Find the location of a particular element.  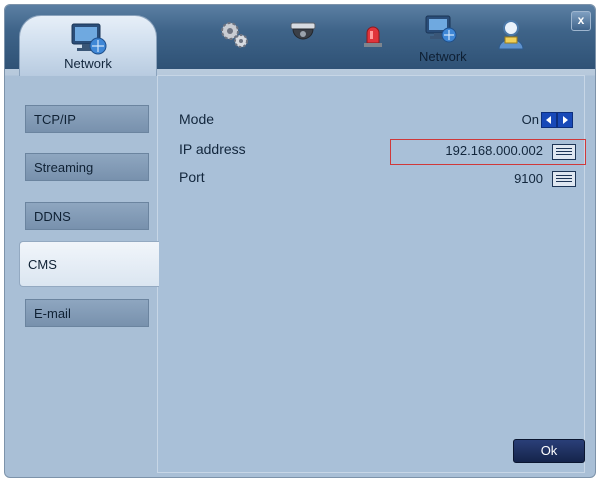

sidebar-item-ddns: DDNS is located at coordinates (87, 216).